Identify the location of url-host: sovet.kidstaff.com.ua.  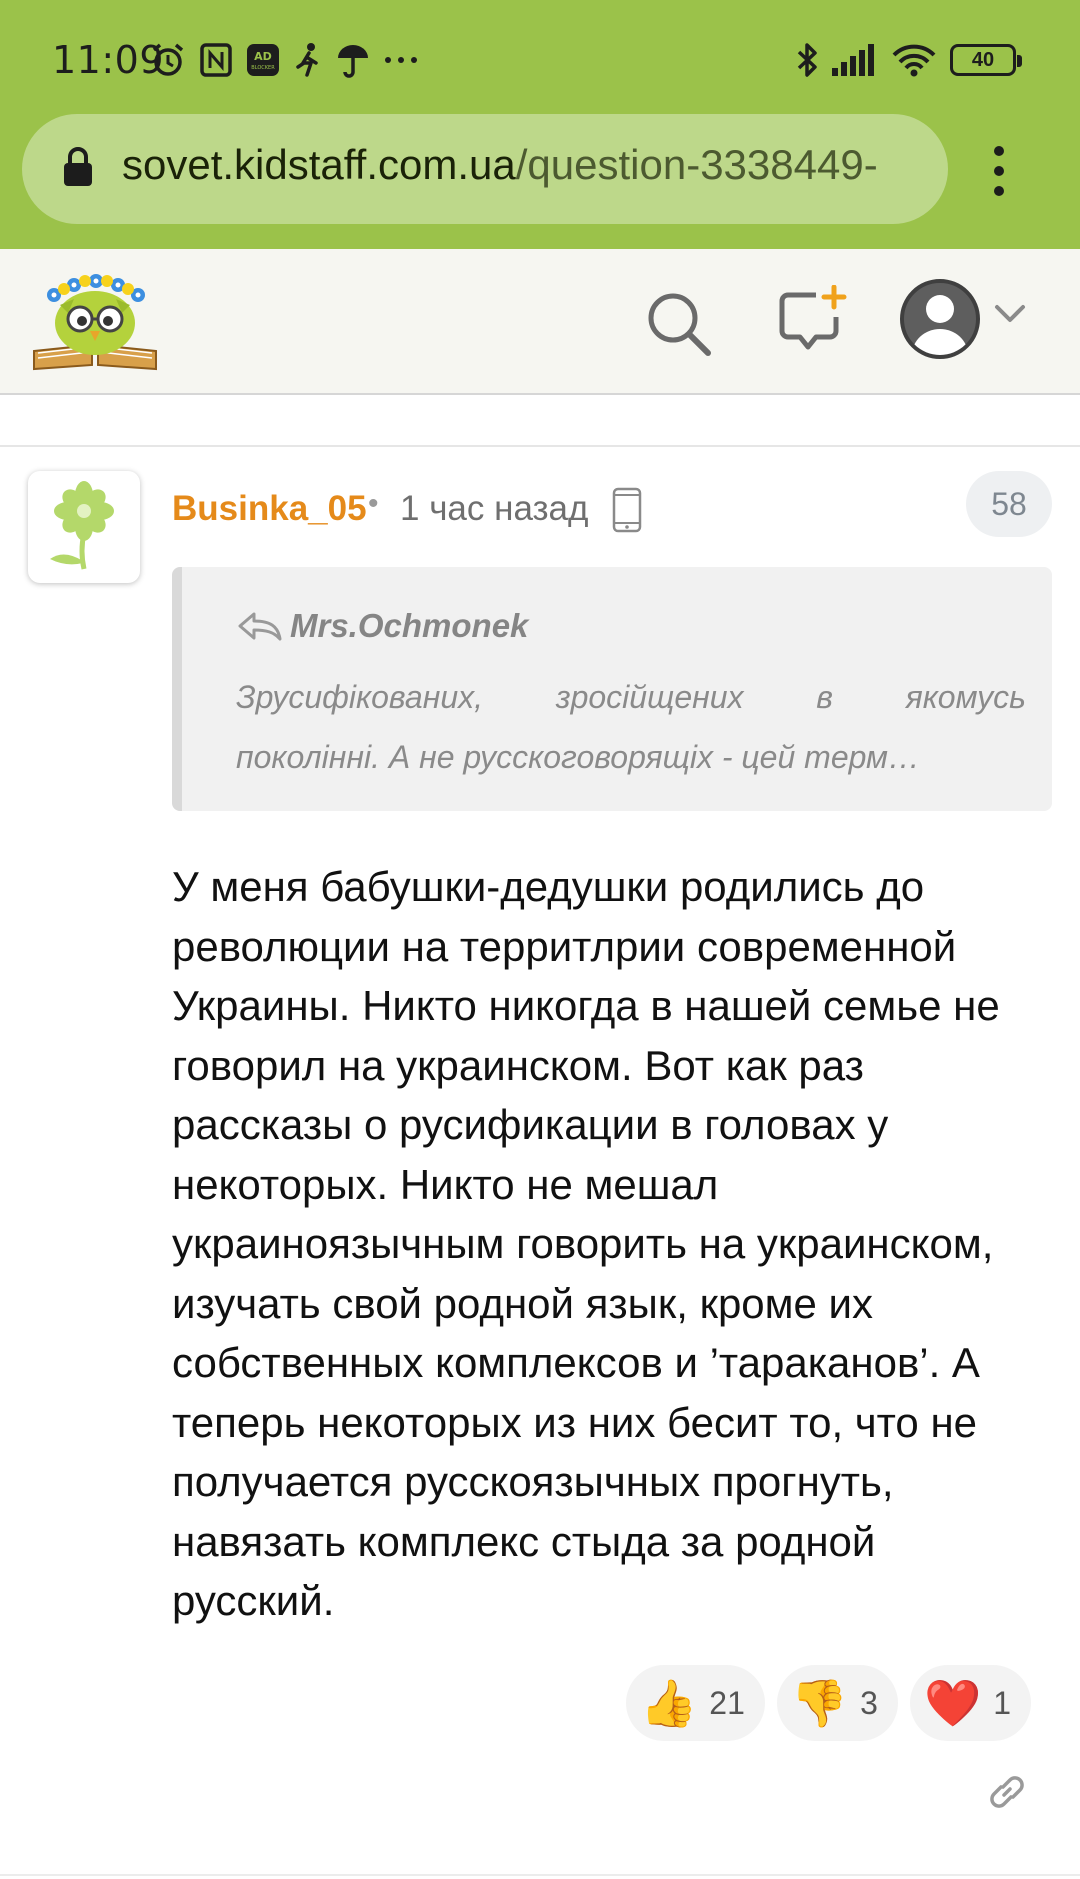
(319, 164).